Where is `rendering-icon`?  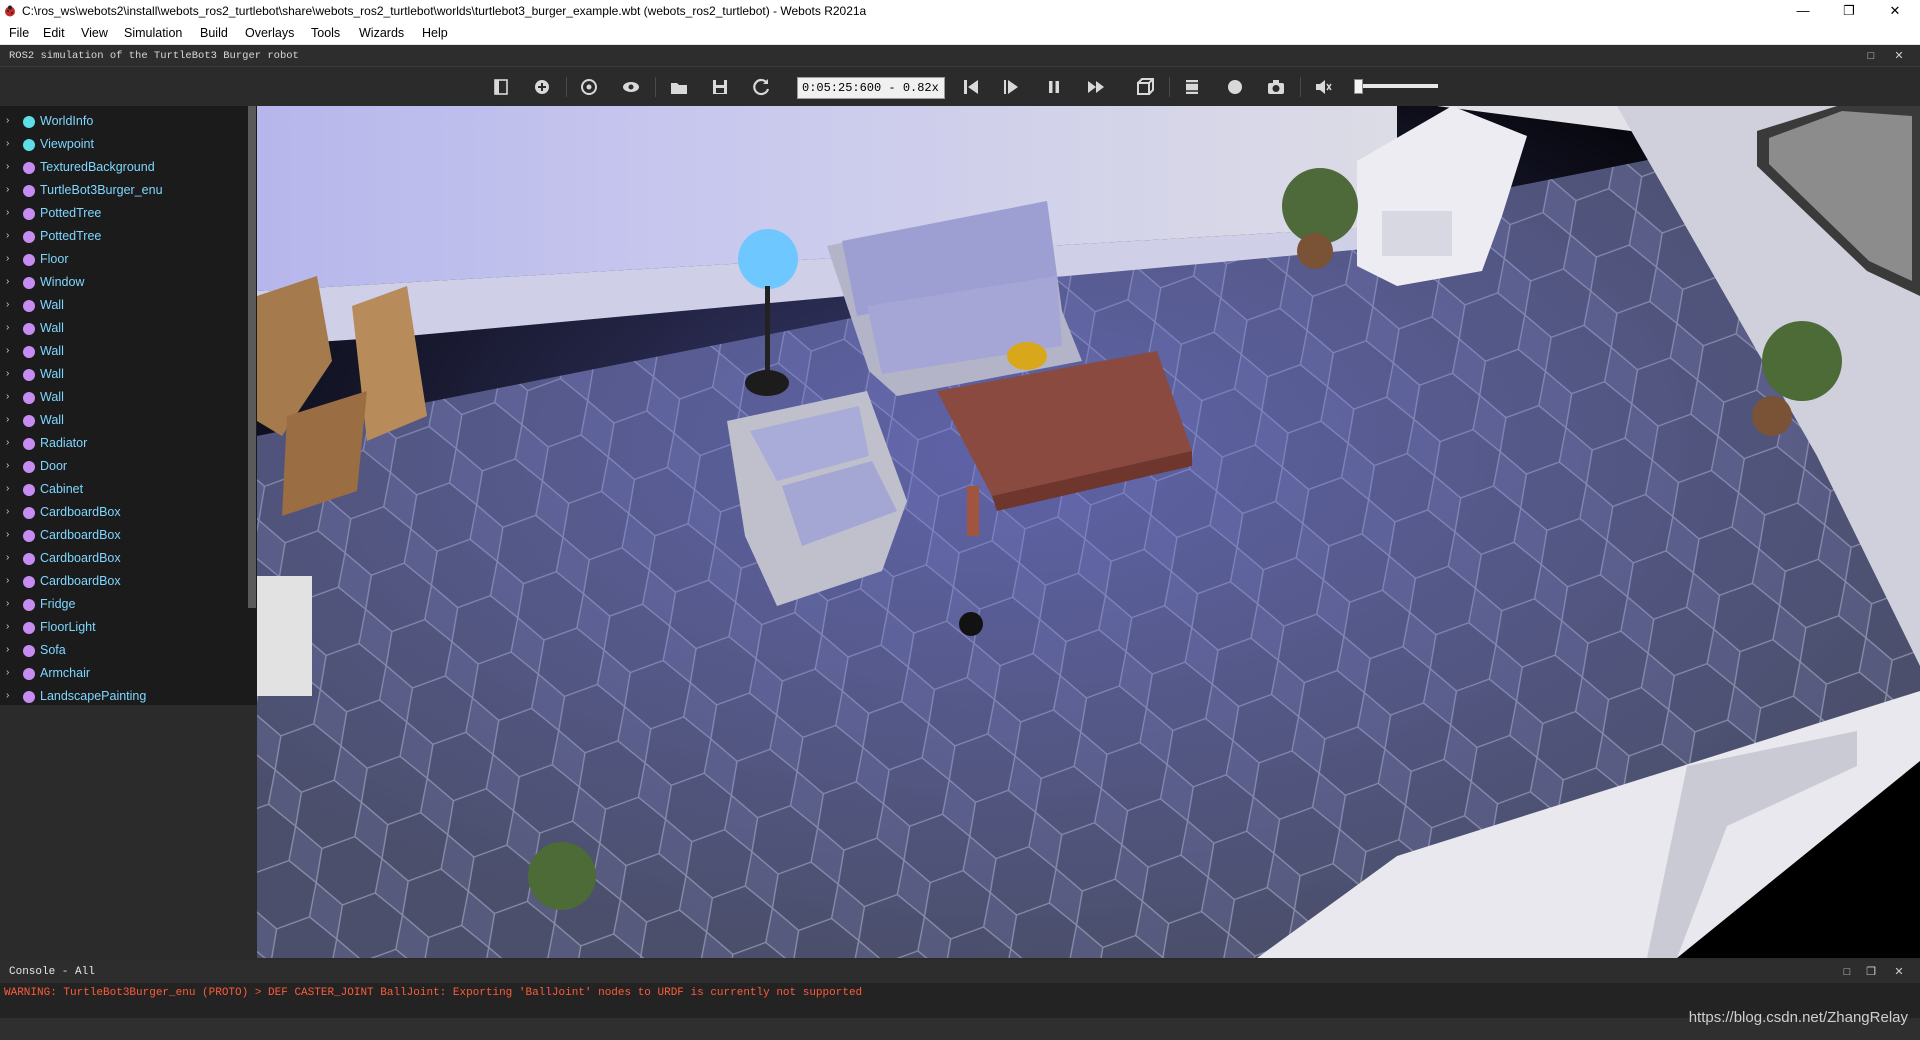
rendering-icon is located at coordinates (1145, 87).